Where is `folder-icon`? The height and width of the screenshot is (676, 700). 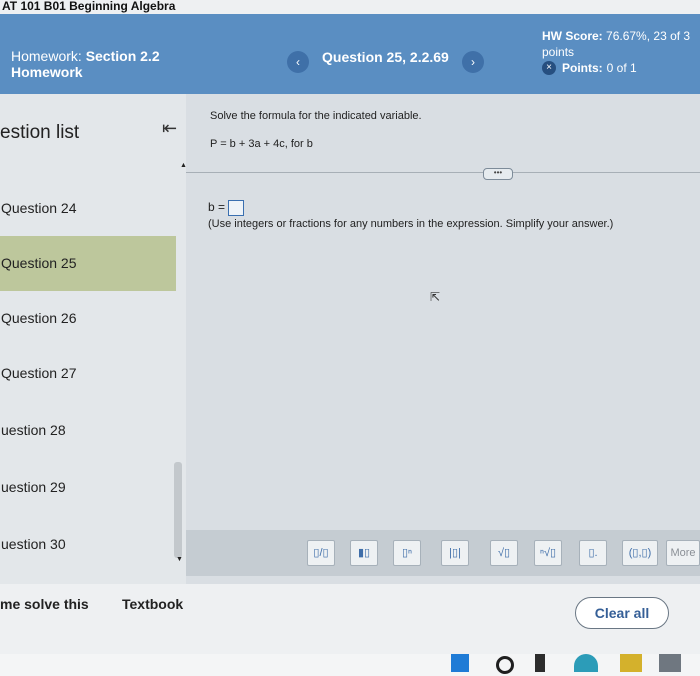 folder-icon is located at coordinates (631, 663).